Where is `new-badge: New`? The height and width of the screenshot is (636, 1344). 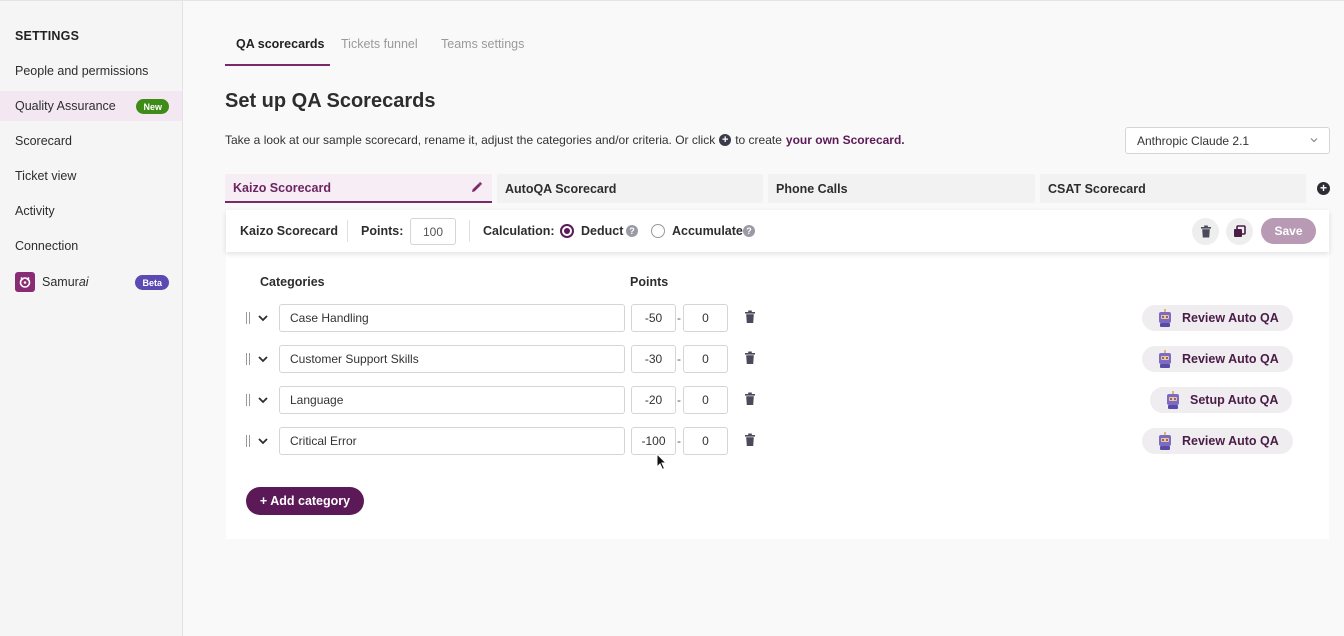 new-badge: New is located at coordinates (152, 106).